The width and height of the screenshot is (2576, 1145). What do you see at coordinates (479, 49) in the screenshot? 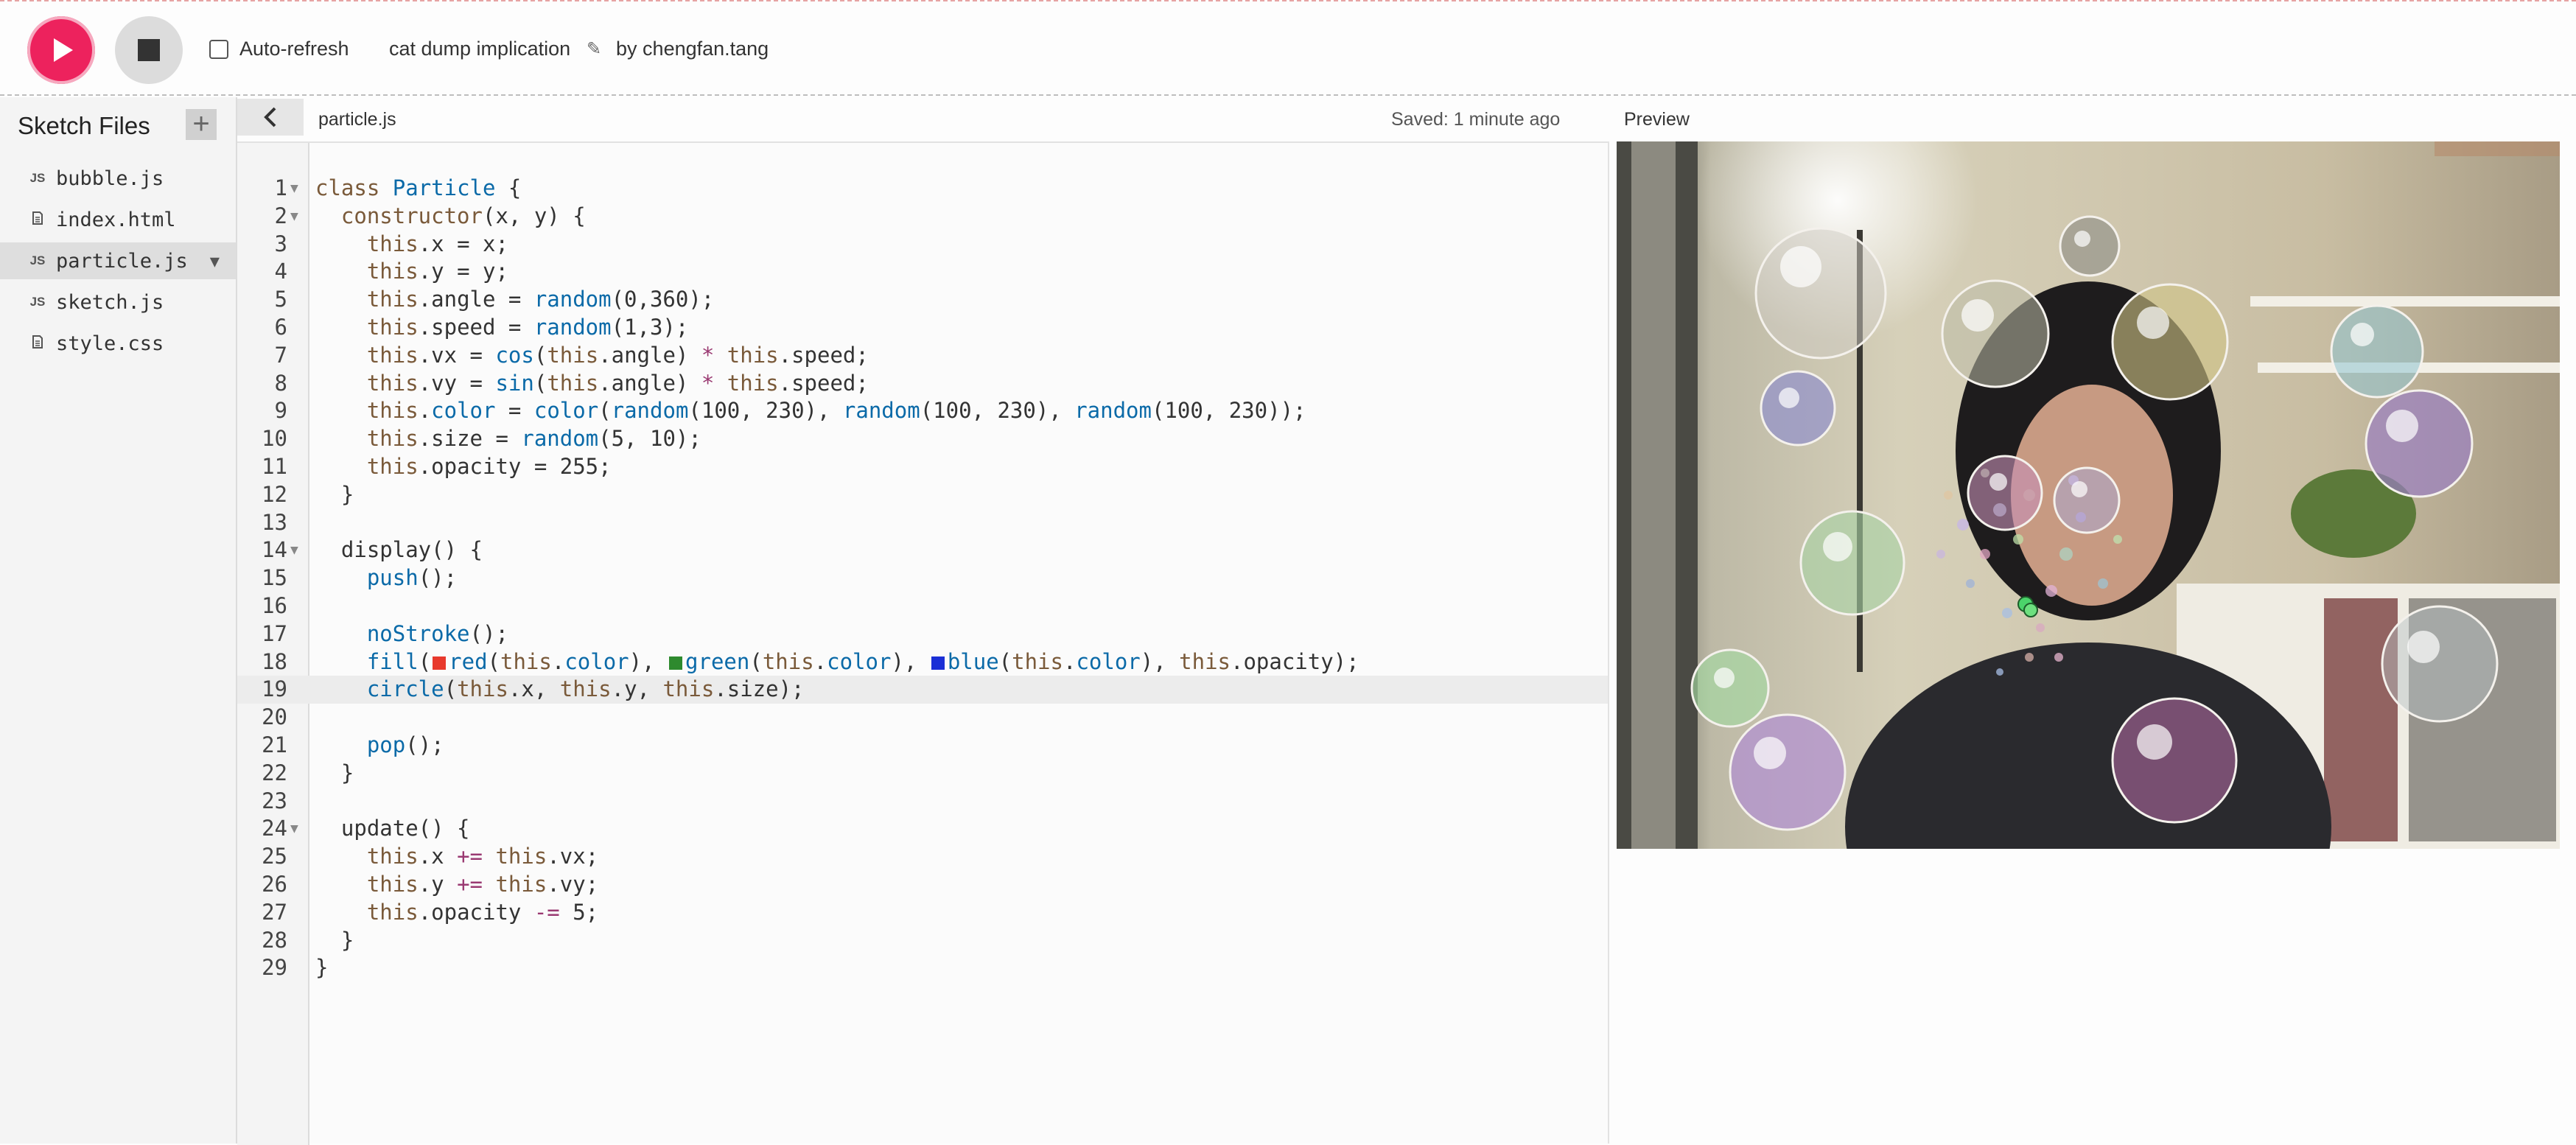
I see `sketch-name: cat dump implication` at bounding box center [479, 49].